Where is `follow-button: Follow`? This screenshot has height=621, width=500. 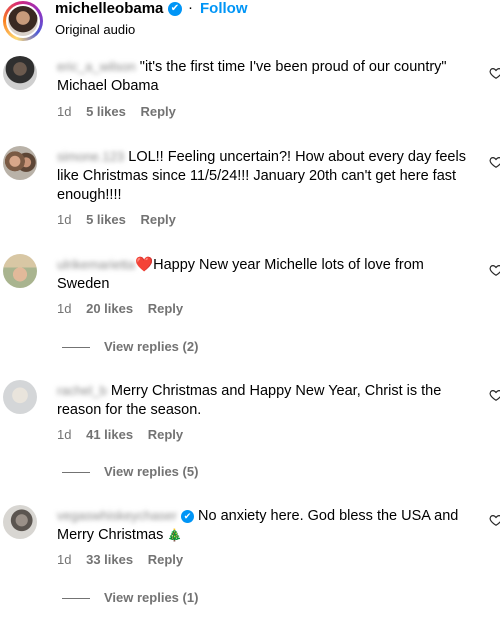 follow-button: Follow is located at coordinates (224, 8).